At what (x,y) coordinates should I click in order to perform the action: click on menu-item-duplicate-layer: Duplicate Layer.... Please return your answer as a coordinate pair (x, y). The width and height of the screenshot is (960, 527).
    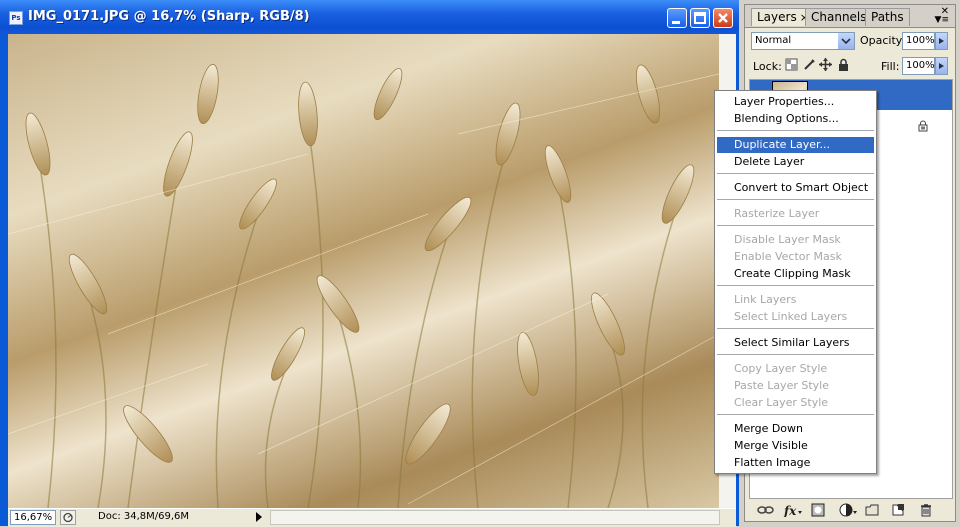
    Looking at the image, I should click on (795, 145).